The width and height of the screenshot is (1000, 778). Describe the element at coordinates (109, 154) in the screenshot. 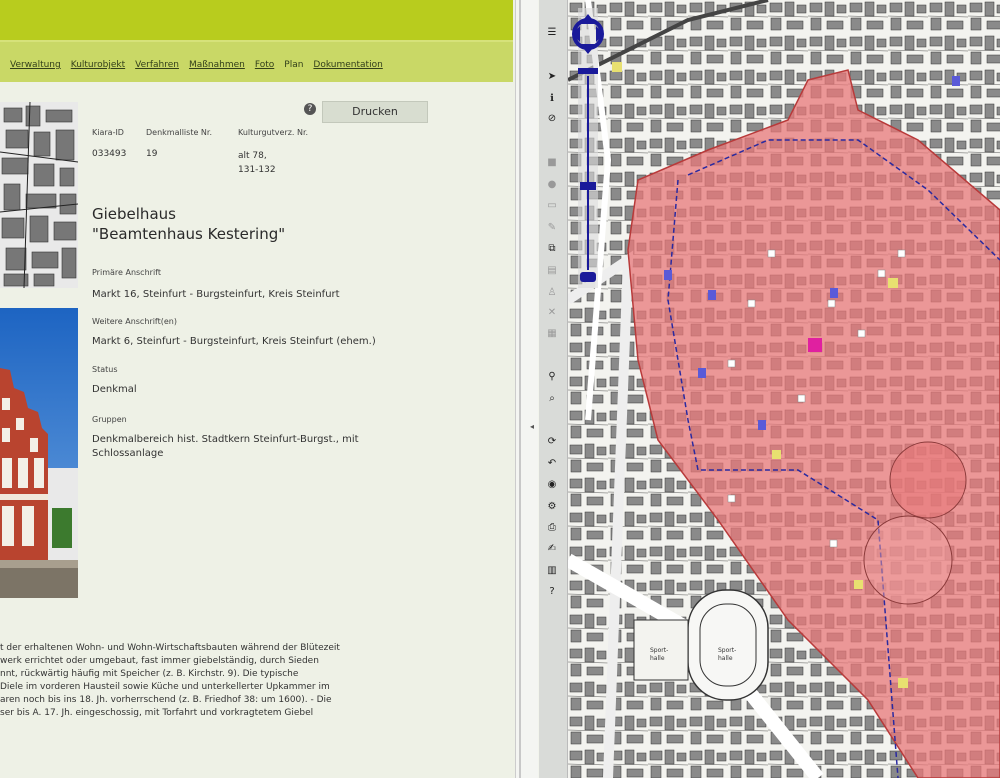

I see `value-kiara-id: 033493` at that location.